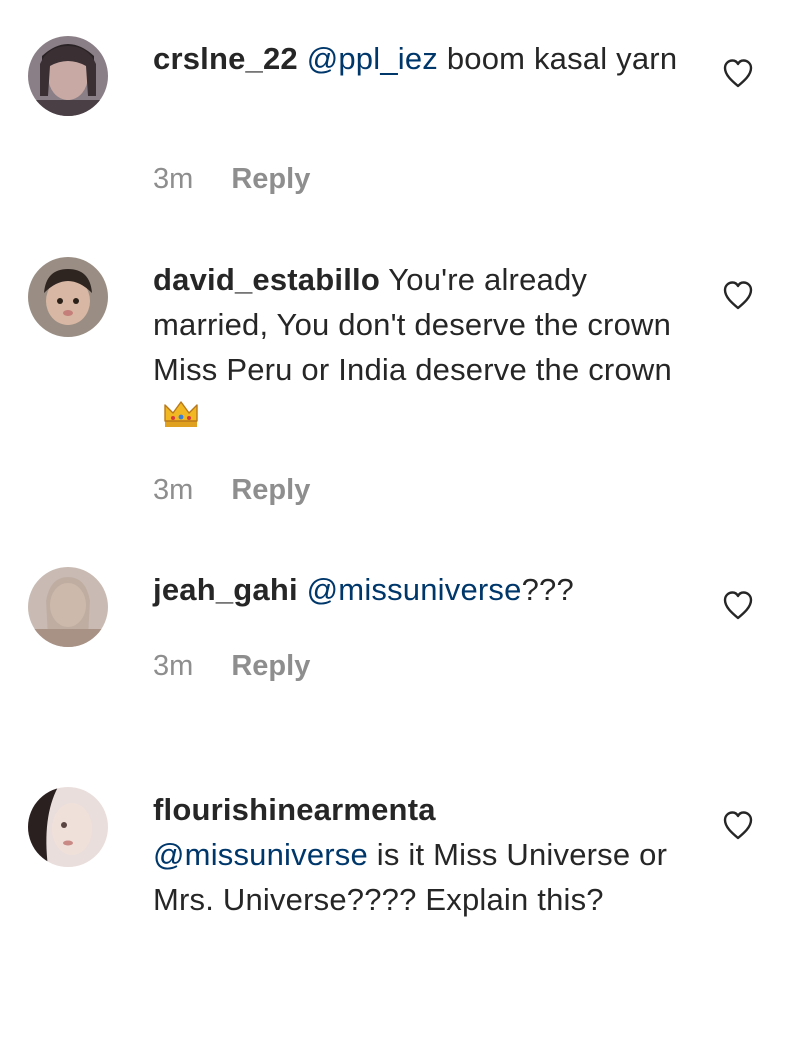 The height and width of the screenshot is (1048, 800). What do you see at coordinates (558, 58) in the screenshot?
I see `comment-text: boom kasal yarn` at bounding box center [558, 58].